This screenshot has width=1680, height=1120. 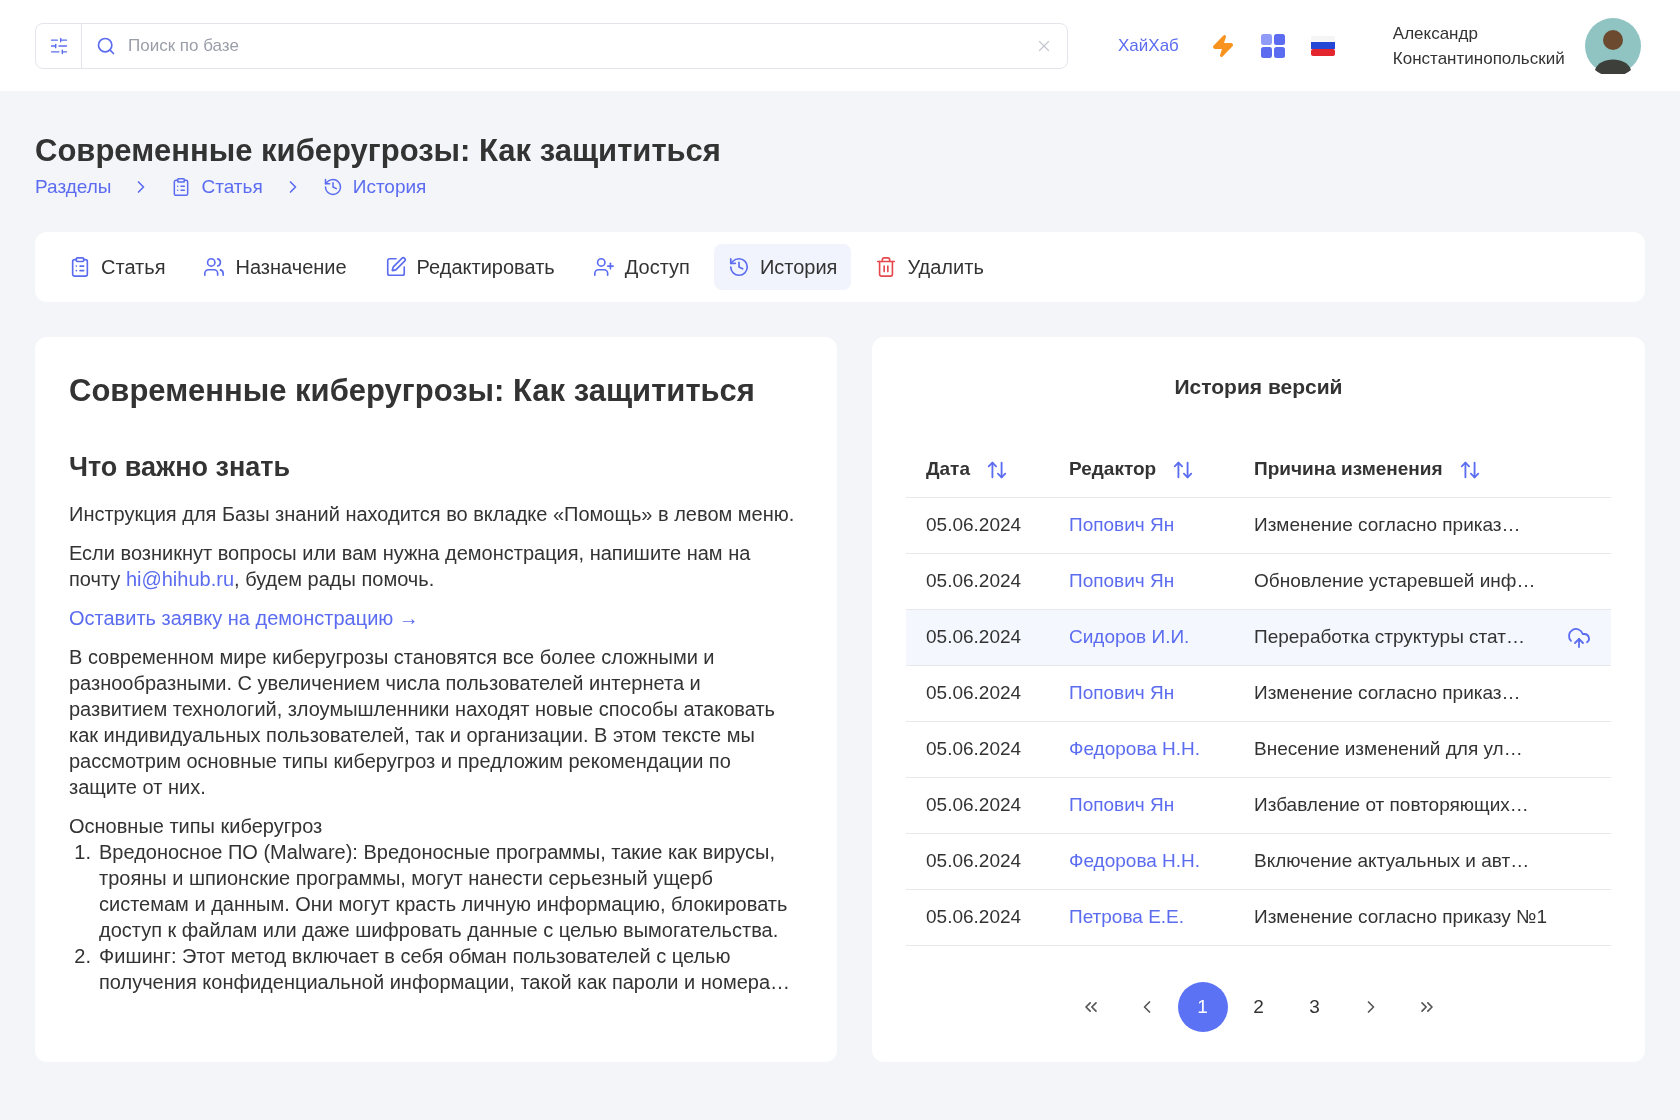 I want to click on email-link: hi@hihub.ru, so click(x=180, y=579).